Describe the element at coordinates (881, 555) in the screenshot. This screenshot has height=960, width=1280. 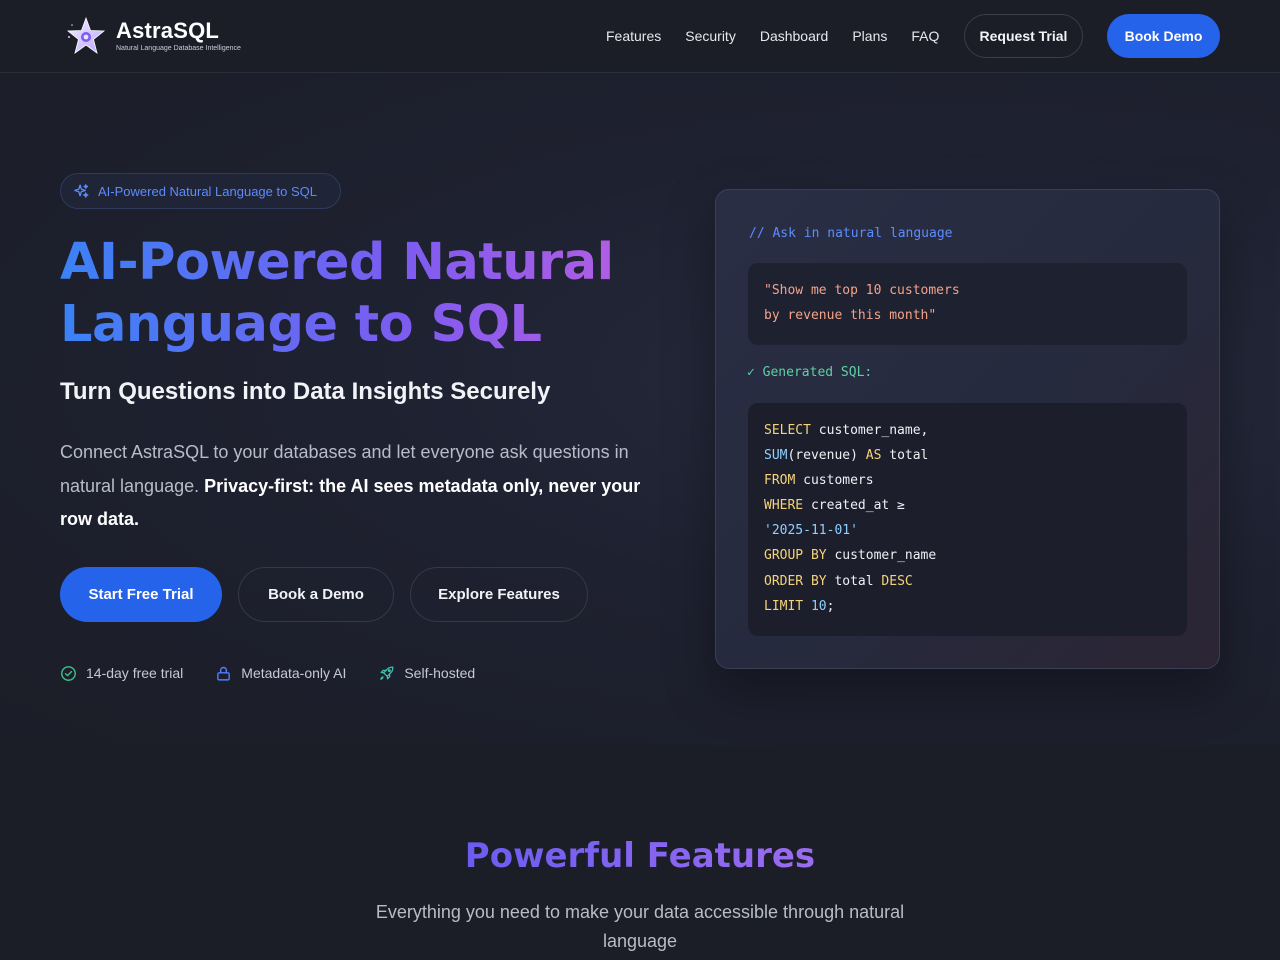
I see `sql-text: customer_name` at that location.